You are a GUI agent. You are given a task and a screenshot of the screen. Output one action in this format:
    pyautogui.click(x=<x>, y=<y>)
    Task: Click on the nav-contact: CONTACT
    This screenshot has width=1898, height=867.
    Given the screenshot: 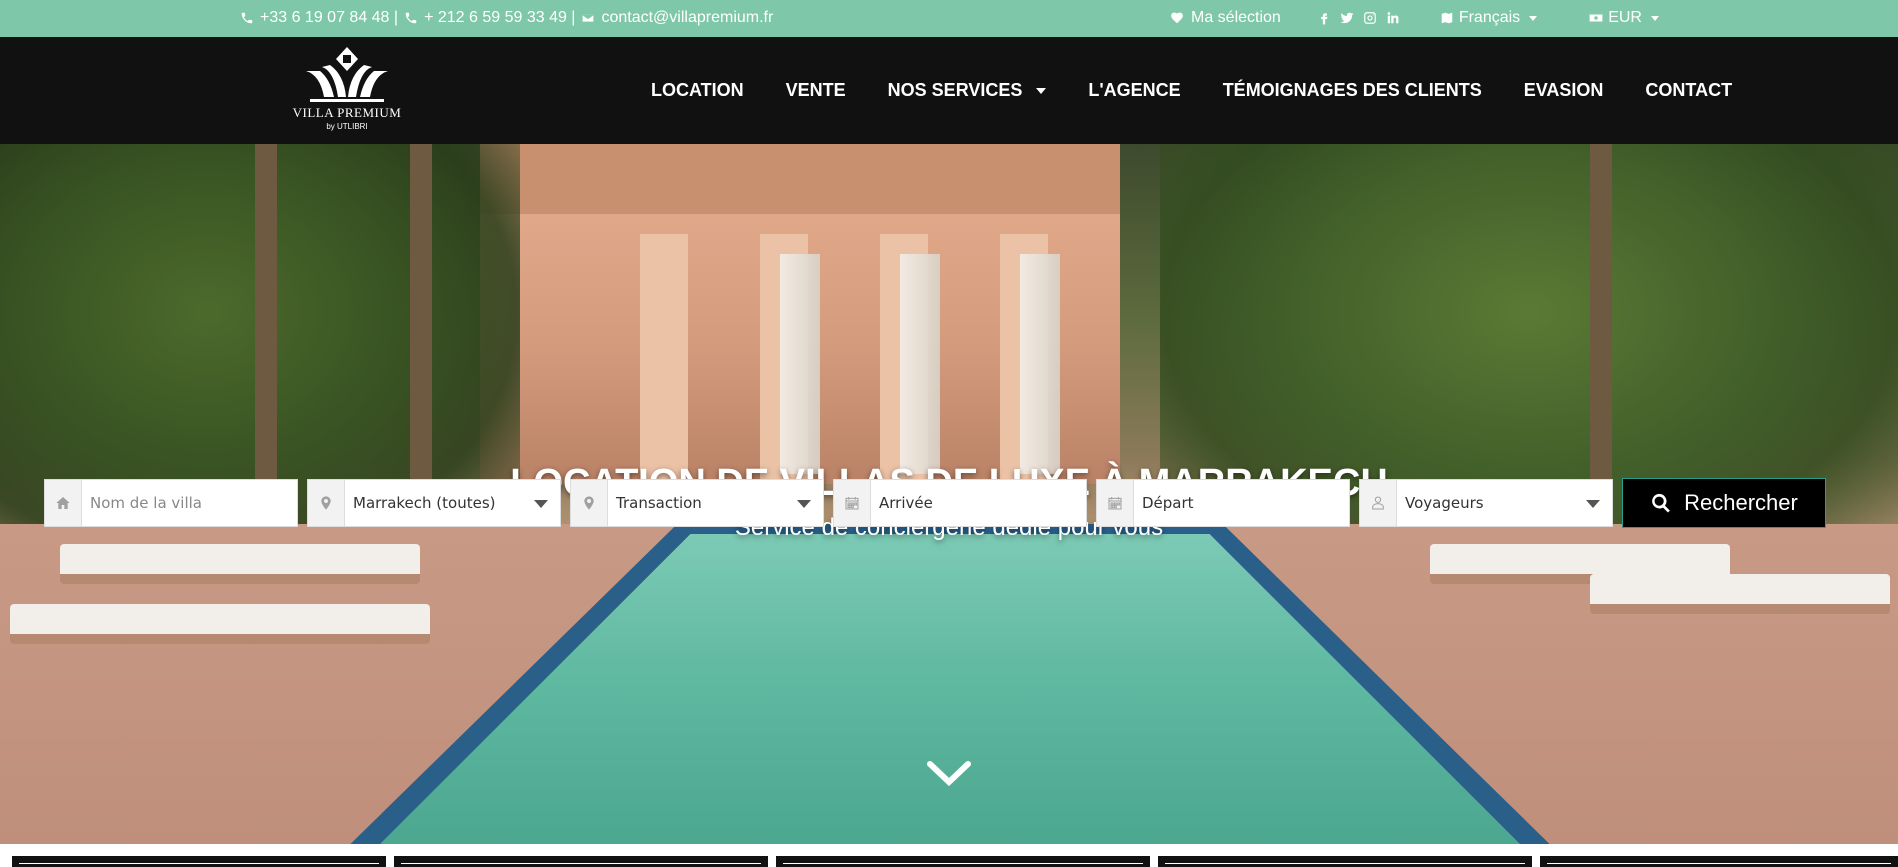 What is the action you would take?
    pyautogui.click(x=1688, y=90)
    